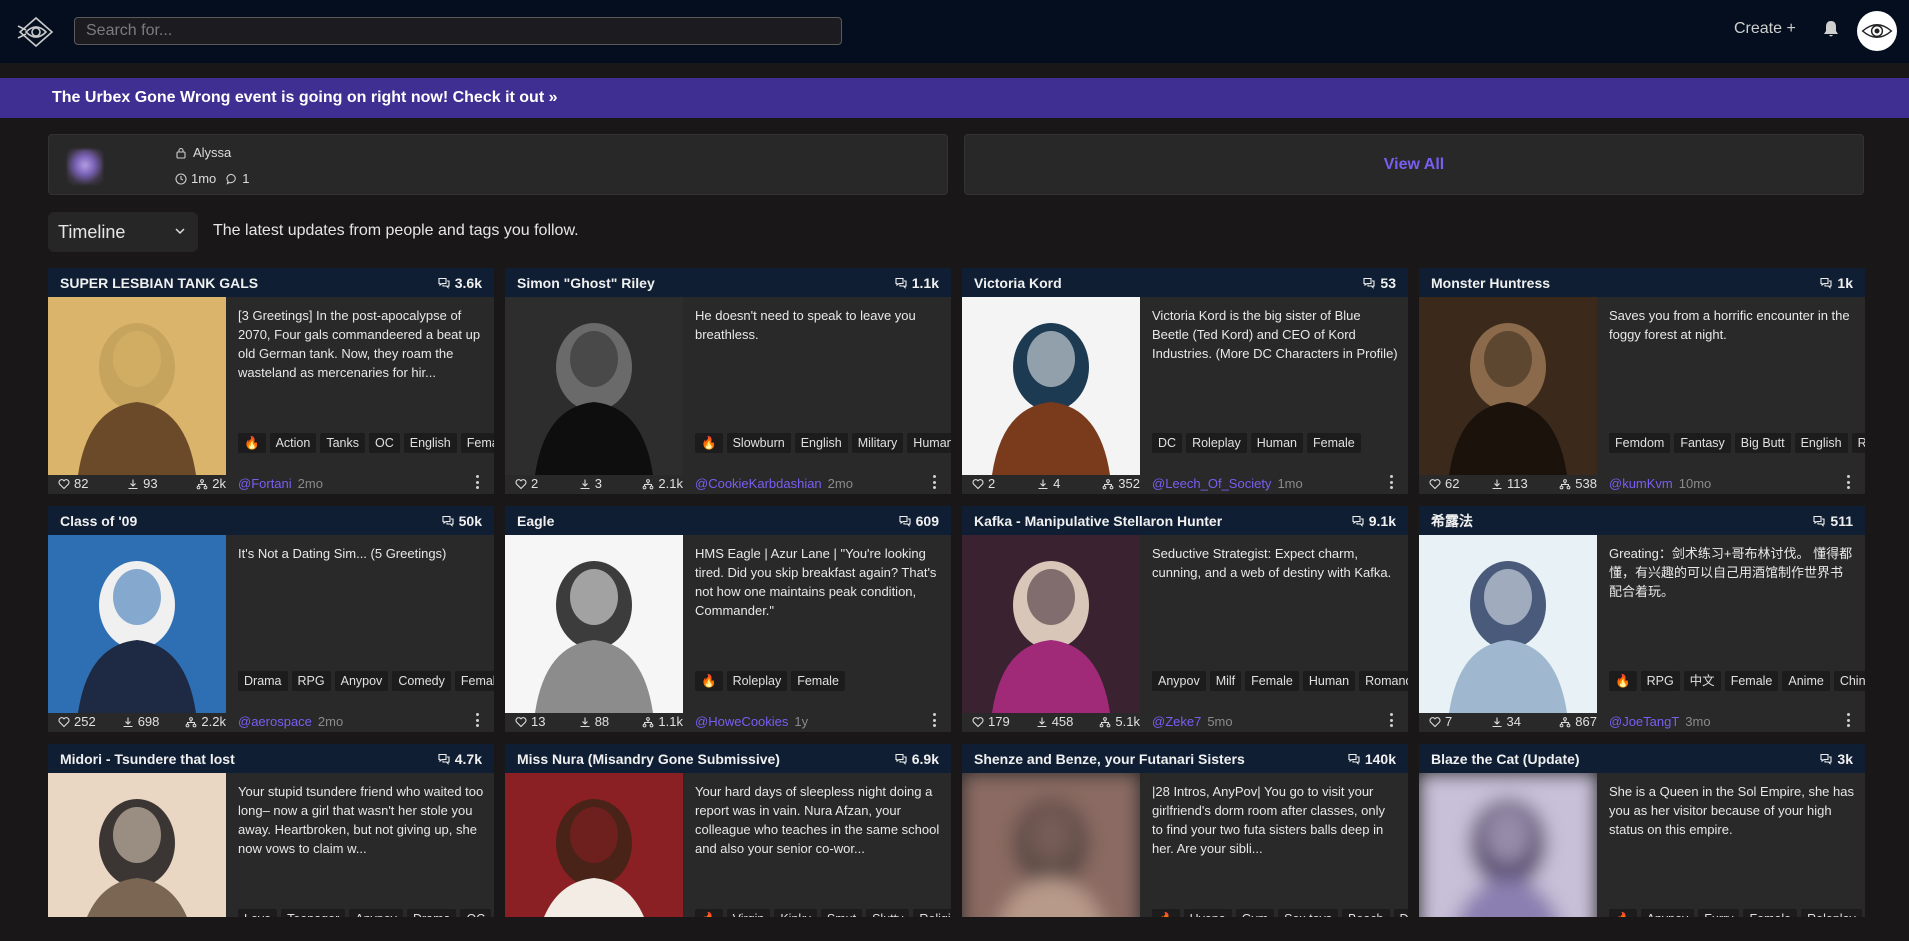  Describe the element at coordinates (1644, 721) in the screenshot. I see `author-link: @JoeTangT` at that location.